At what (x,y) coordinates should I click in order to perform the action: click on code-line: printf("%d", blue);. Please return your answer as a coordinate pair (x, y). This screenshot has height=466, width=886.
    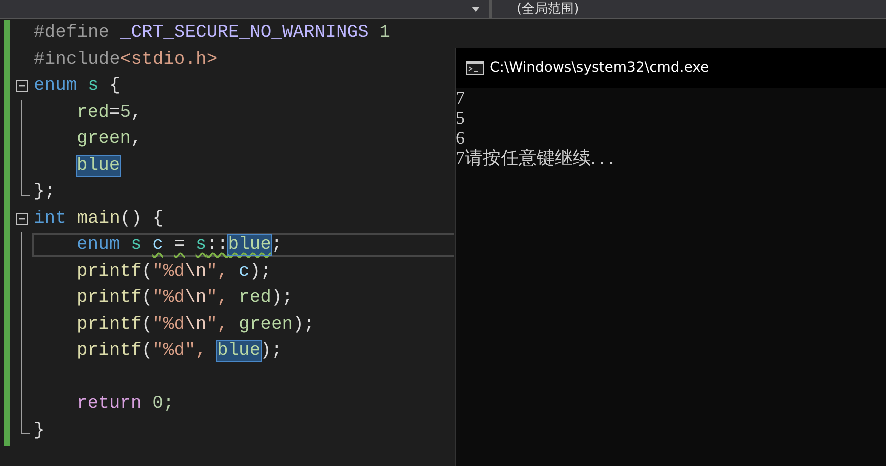
    Looking at the image, I should click on (180, 352).